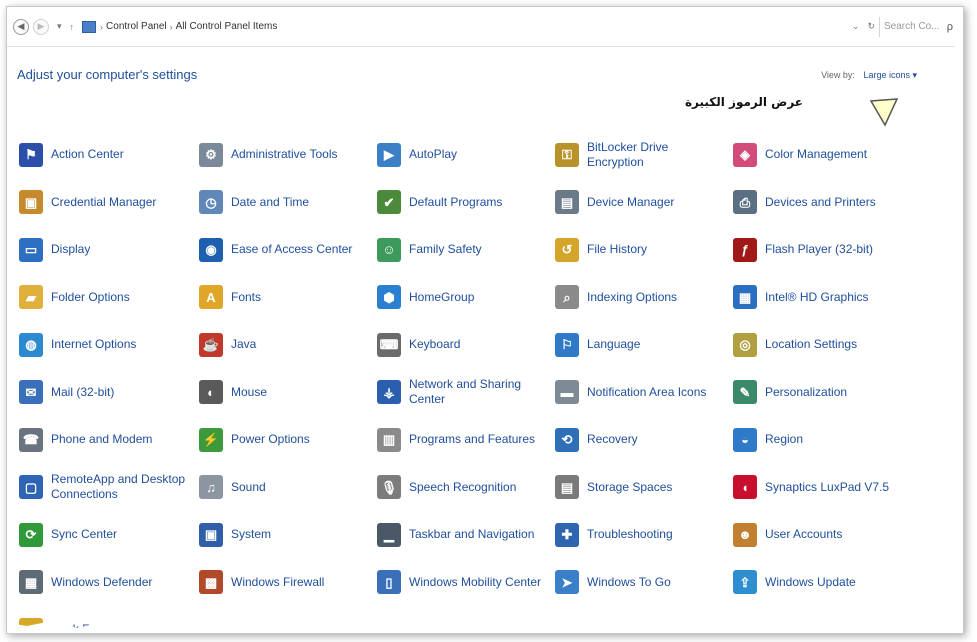  What do you see at coordinates (466, 155) in the screenshot?
I see `control-panel-item: ▶ AutoPlay` at bounding box center [466, 155].